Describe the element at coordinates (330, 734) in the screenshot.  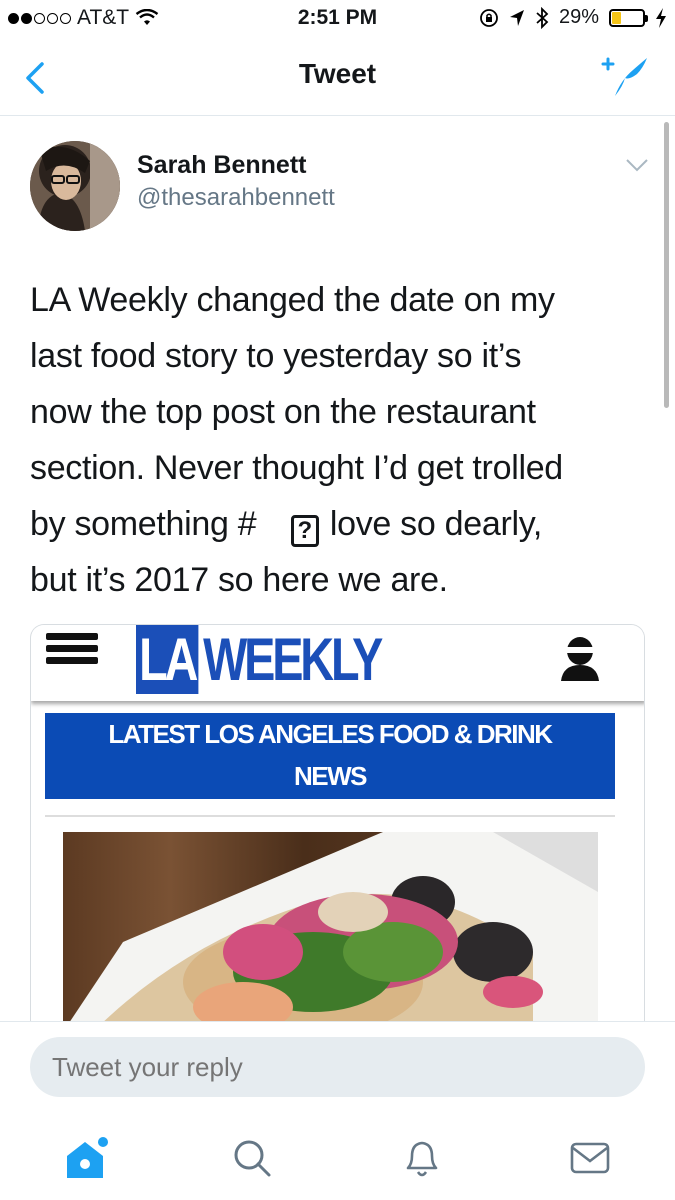
I see `banner-line: LATEST LOS ANGELES FOOD & DRINK` at that location.